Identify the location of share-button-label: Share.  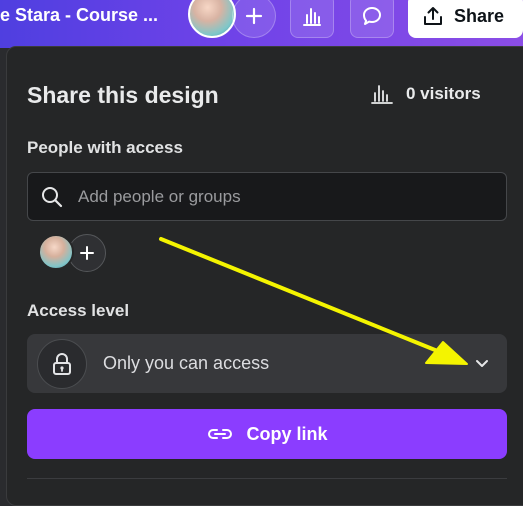
(479, 15).